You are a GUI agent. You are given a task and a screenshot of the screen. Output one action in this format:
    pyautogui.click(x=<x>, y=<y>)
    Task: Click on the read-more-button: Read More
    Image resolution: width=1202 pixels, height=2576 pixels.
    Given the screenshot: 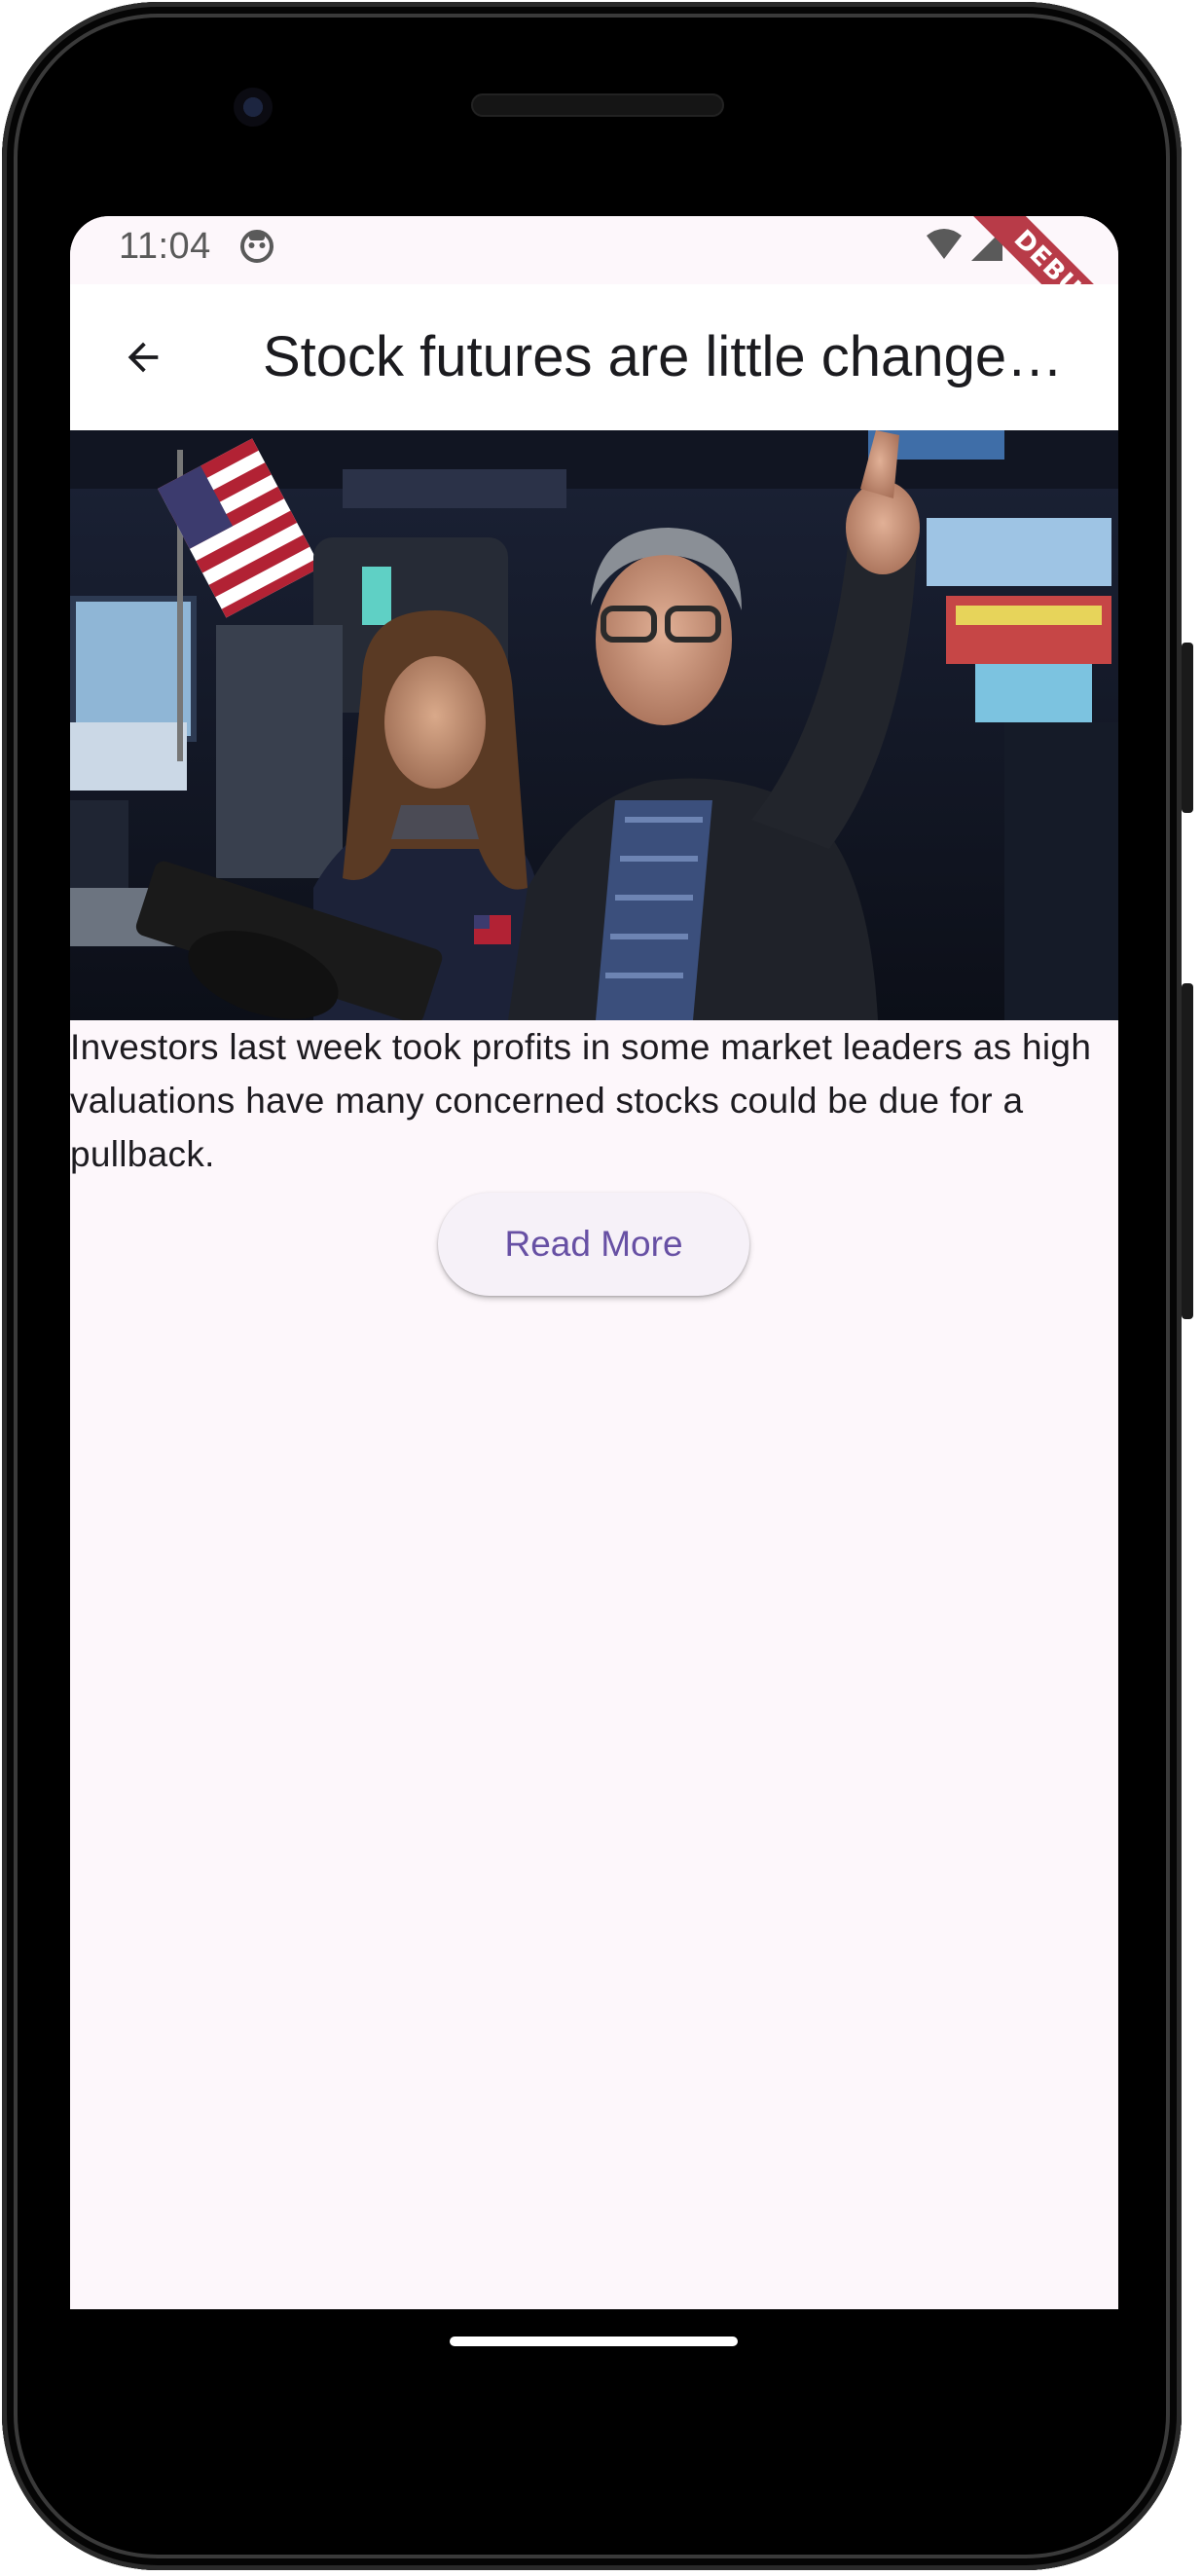 What is the action you would take?
    pyautogui.click(x=593, y=1244)
    